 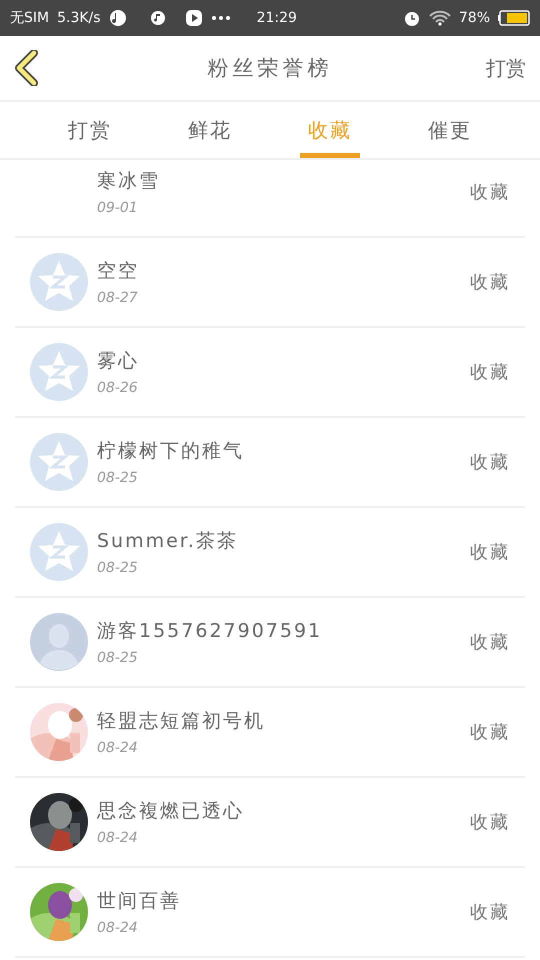 What do you see at coordinates (210, 631) in the screenshot?
I see `fan-name: 游客1557627907591` at bounding box center [210, 631].